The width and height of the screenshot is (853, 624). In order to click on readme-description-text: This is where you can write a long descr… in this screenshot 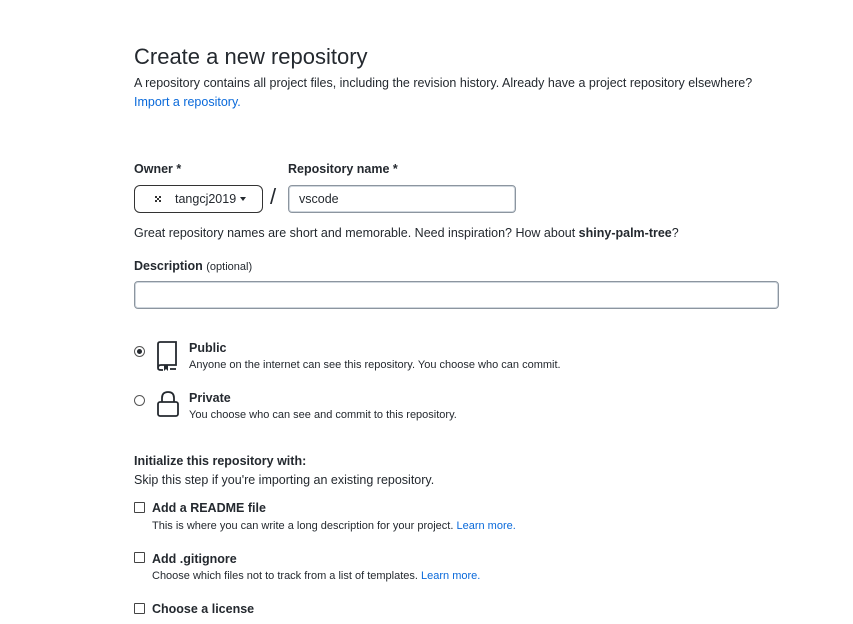, I will do `click(303, 526)`.